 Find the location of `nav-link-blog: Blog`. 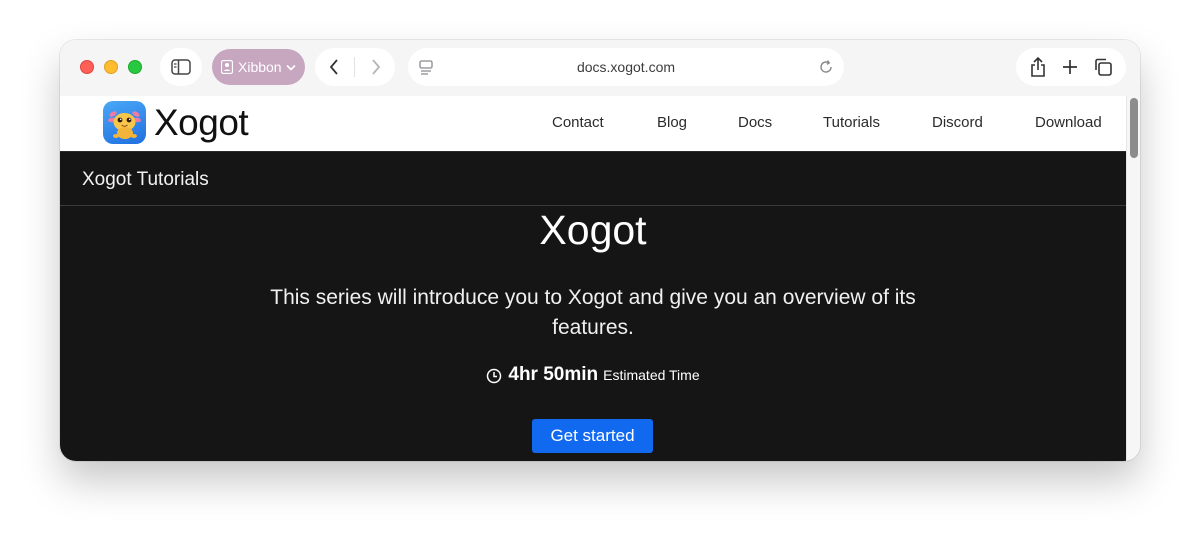

nav-link-blog: Blog is located at coordinates (672, 122).